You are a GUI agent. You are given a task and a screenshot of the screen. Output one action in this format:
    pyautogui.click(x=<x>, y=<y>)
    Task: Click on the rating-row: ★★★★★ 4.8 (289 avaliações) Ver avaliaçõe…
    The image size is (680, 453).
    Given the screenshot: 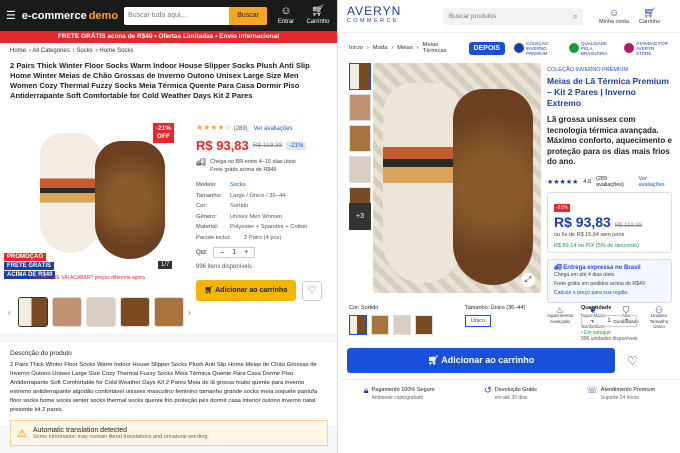 What is the action you would take?
    pyautogui.click(x=609, y=182)
    